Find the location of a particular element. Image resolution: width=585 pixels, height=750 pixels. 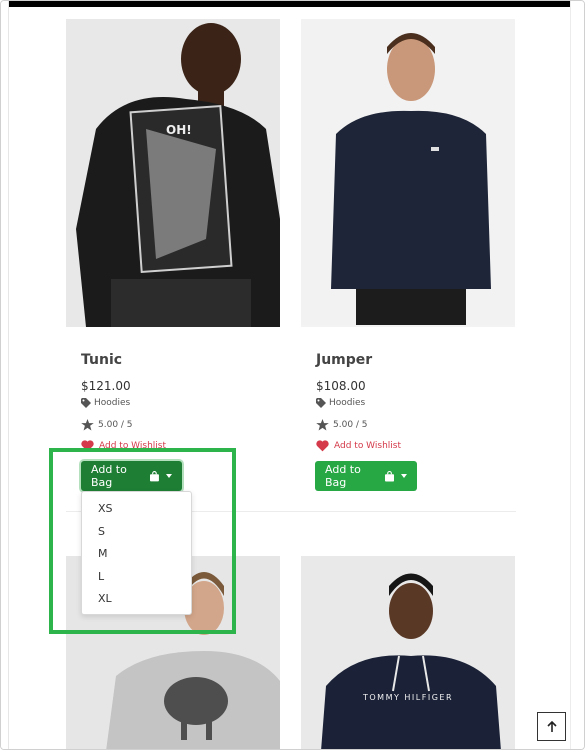

right-scroll-track is located at coordinates (577, 375).